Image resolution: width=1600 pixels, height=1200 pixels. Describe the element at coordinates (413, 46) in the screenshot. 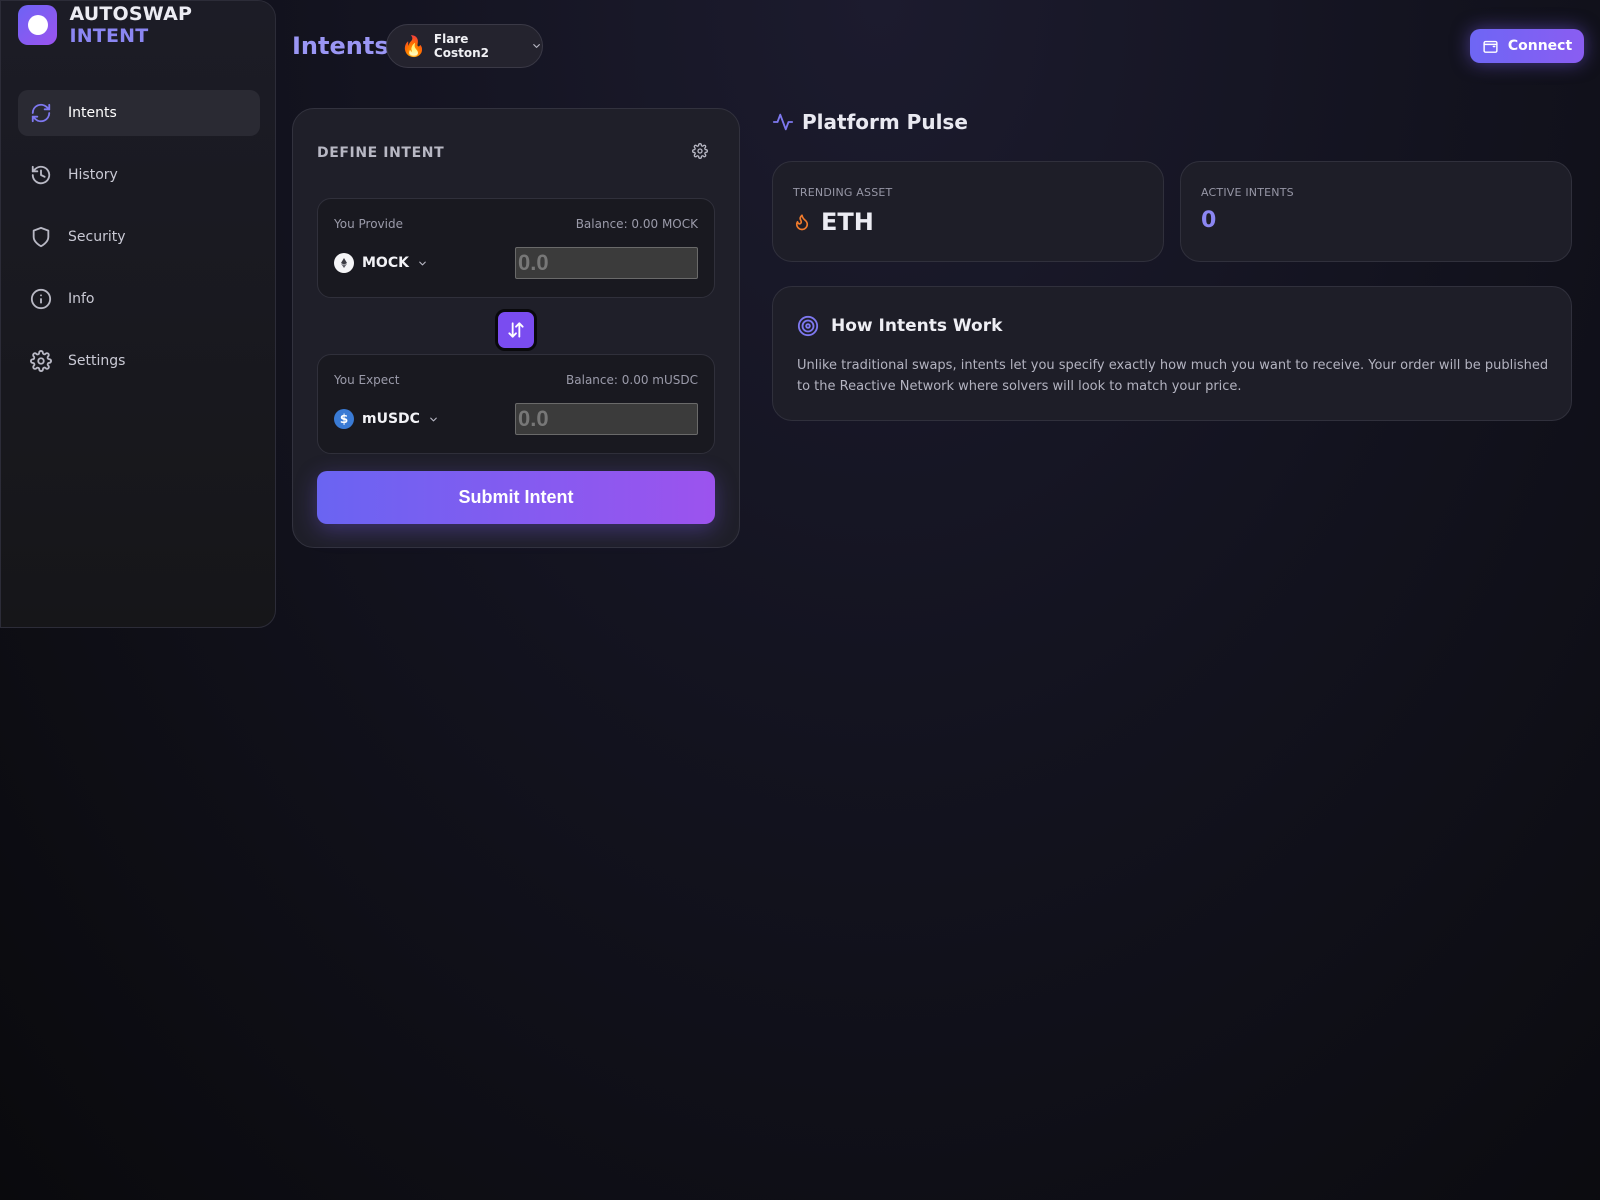

I see `flame-icon: 🔥` at that location.